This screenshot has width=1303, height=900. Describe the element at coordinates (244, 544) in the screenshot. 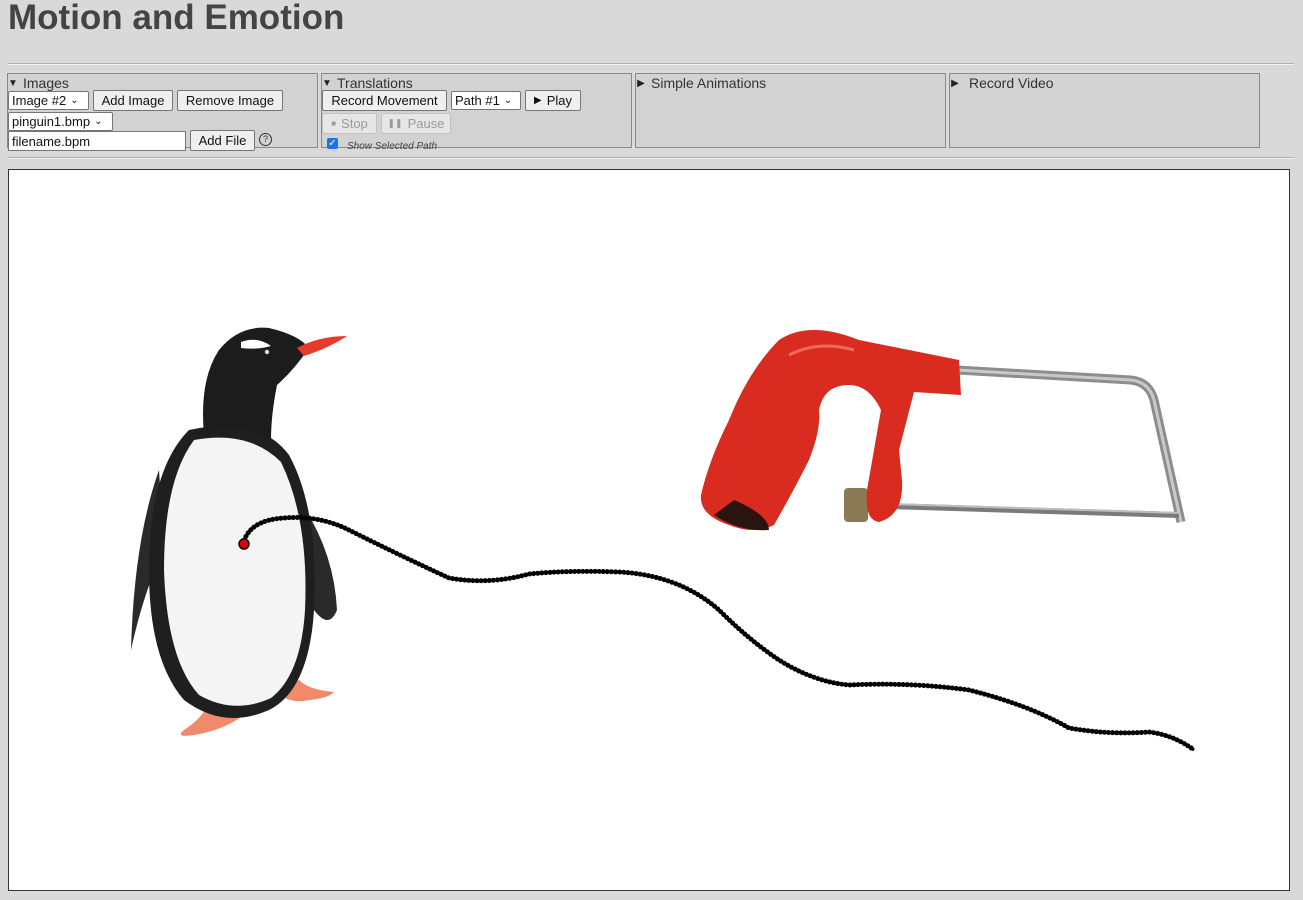

I see `path-start-marker` at that location.